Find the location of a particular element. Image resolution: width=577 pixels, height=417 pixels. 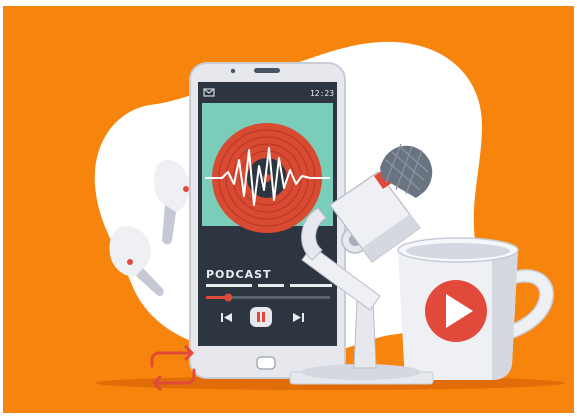

podcast-title: PODCAST is located at coordinates (239, 274).